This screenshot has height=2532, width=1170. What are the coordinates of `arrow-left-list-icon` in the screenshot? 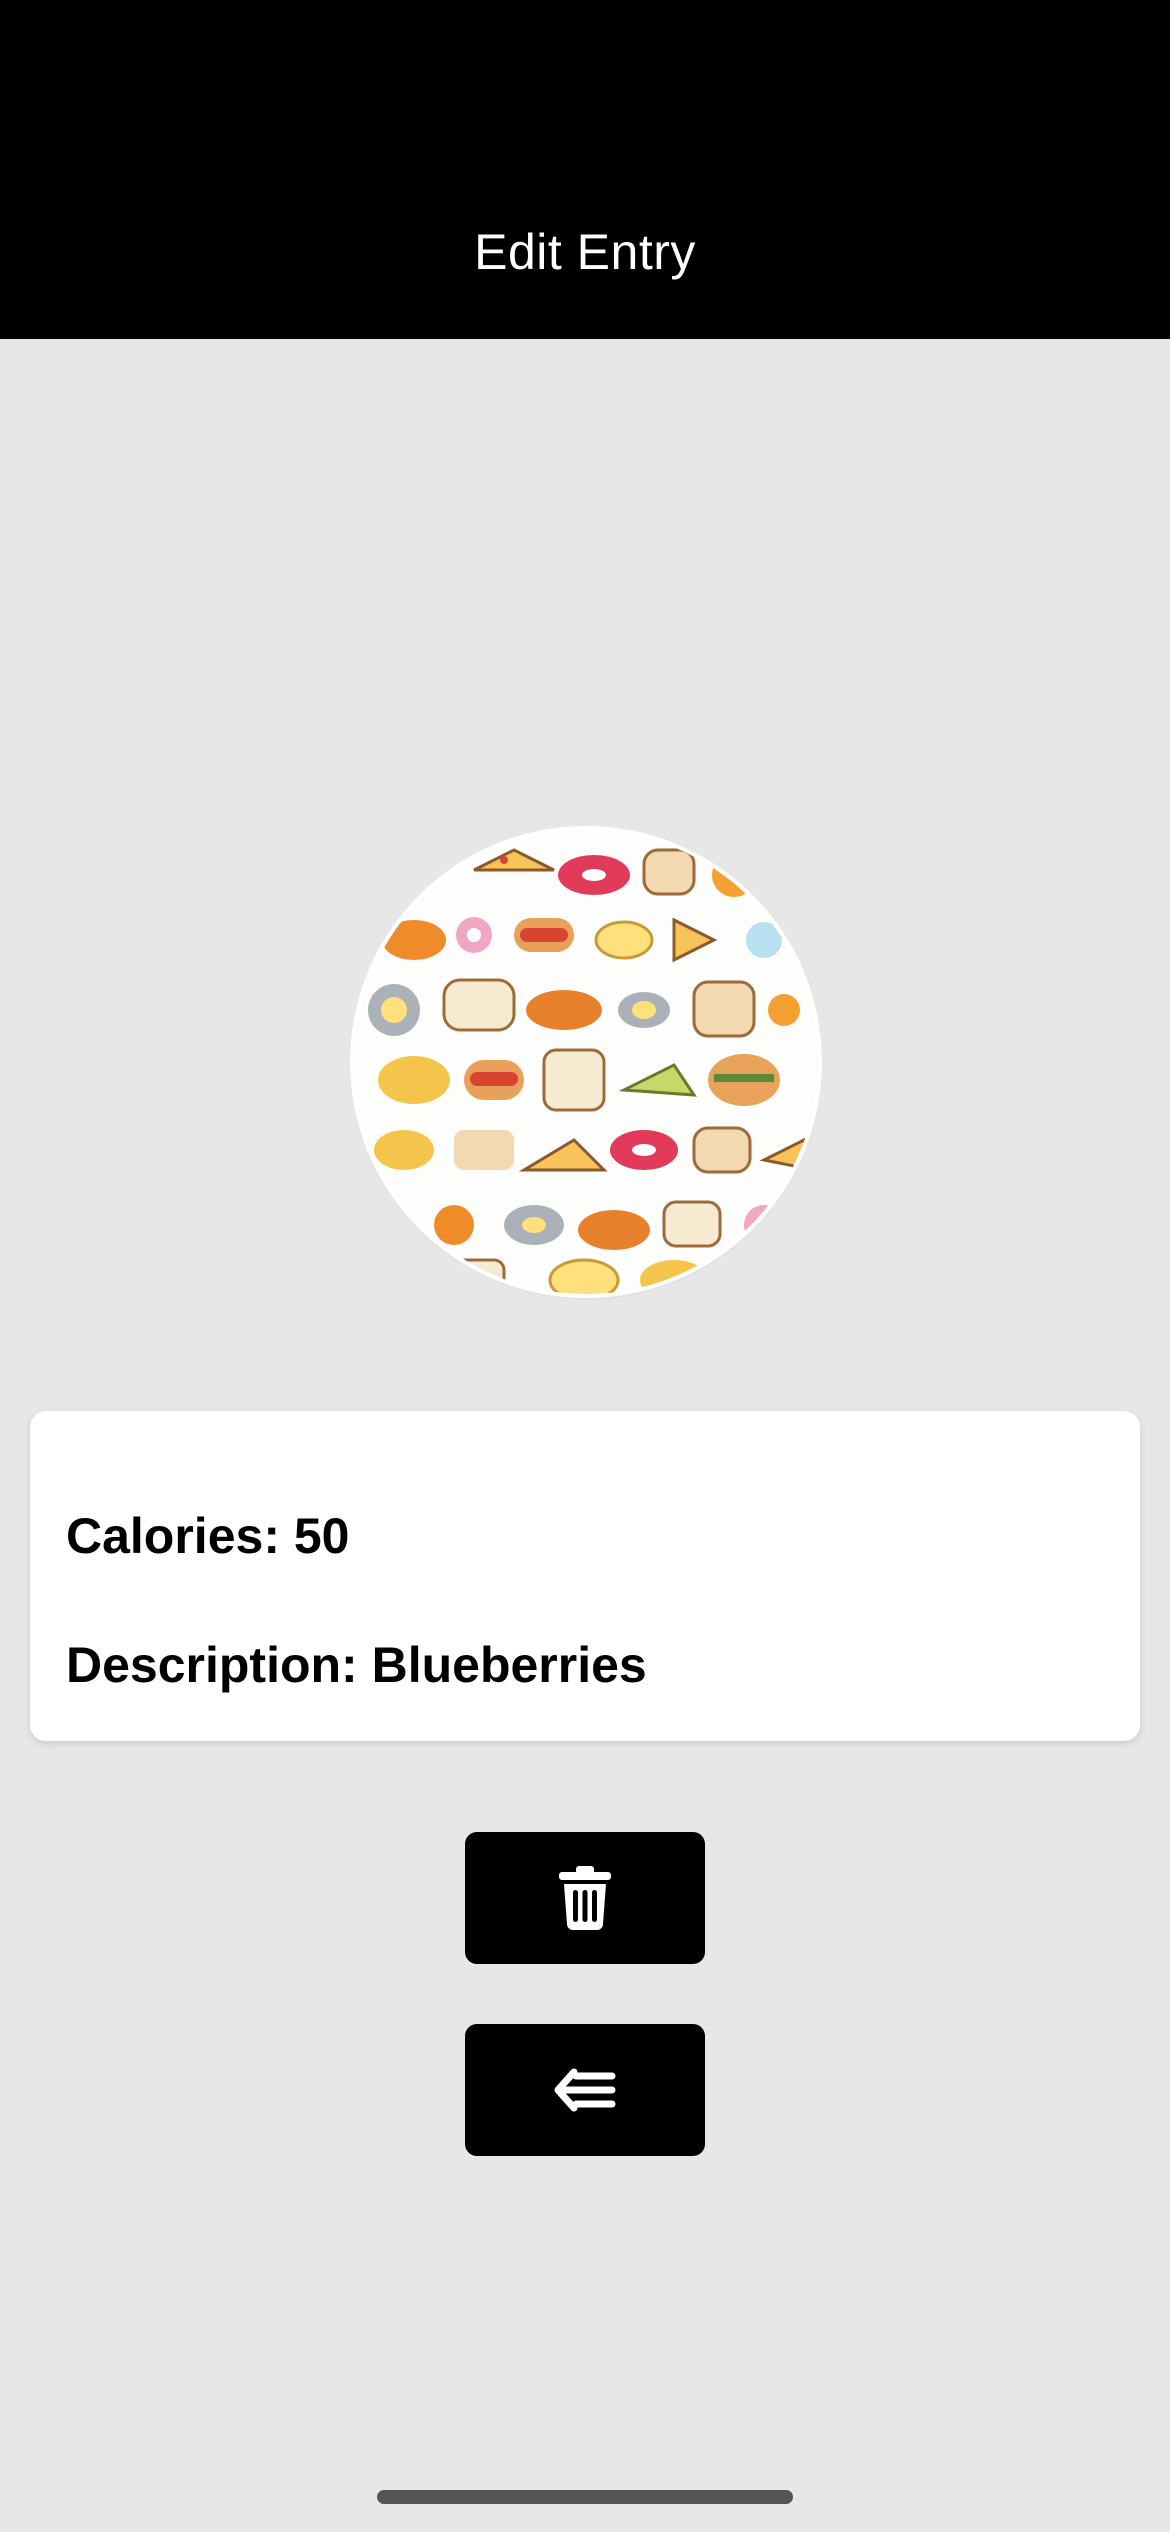 It's located at (585, 2090).